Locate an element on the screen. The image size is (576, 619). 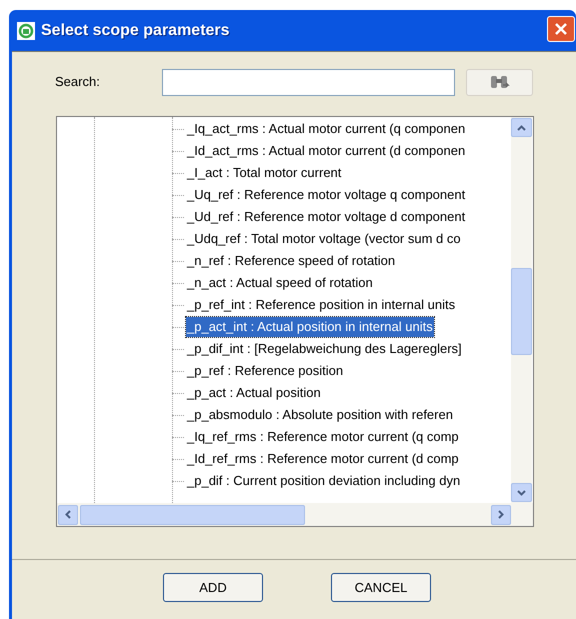
vertical-scrollbar is located at coordinates (521, 310).